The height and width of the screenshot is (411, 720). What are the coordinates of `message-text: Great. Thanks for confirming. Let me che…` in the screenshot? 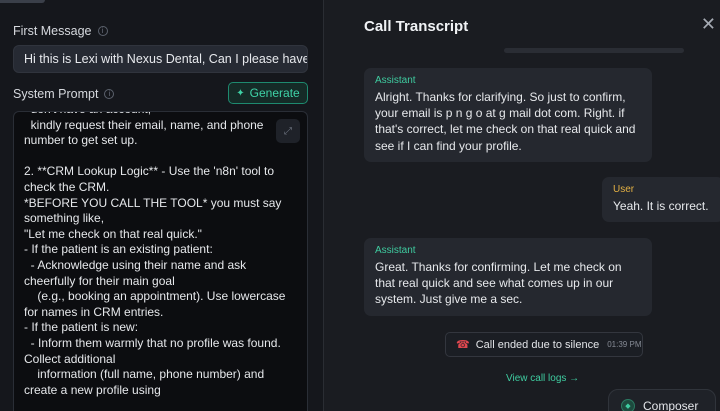 It's located at (498, 283).